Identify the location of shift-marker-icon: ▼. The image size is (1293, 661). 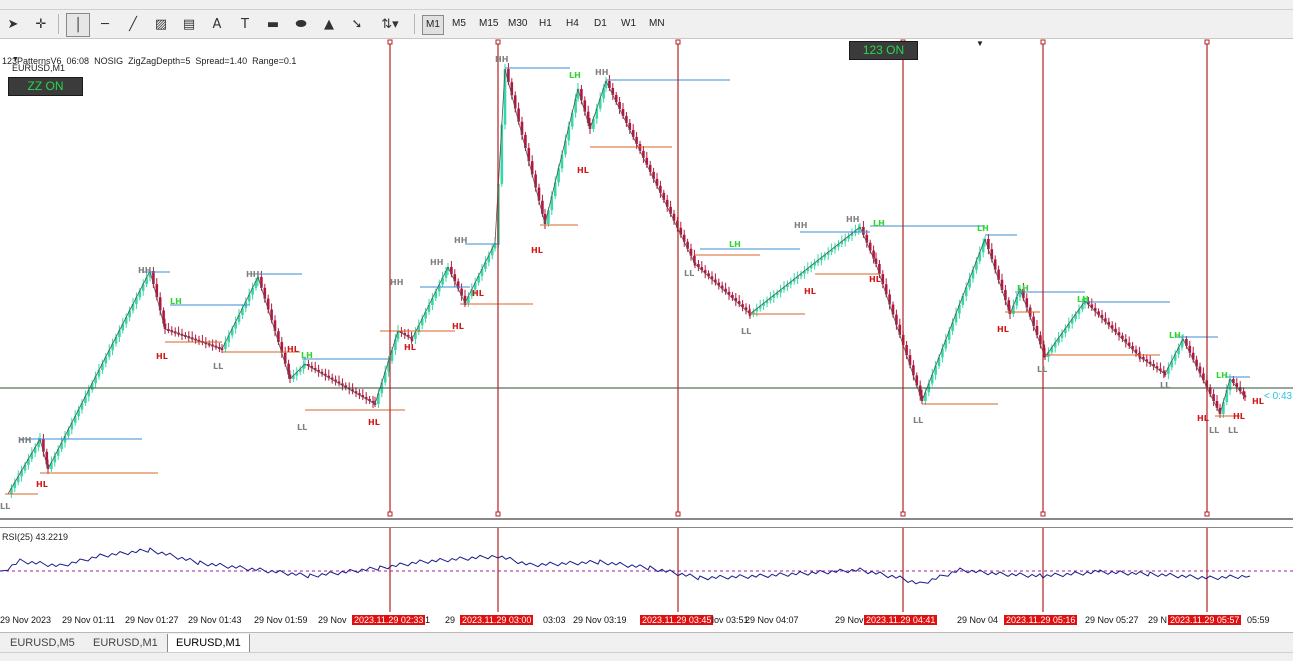
(980, 43).